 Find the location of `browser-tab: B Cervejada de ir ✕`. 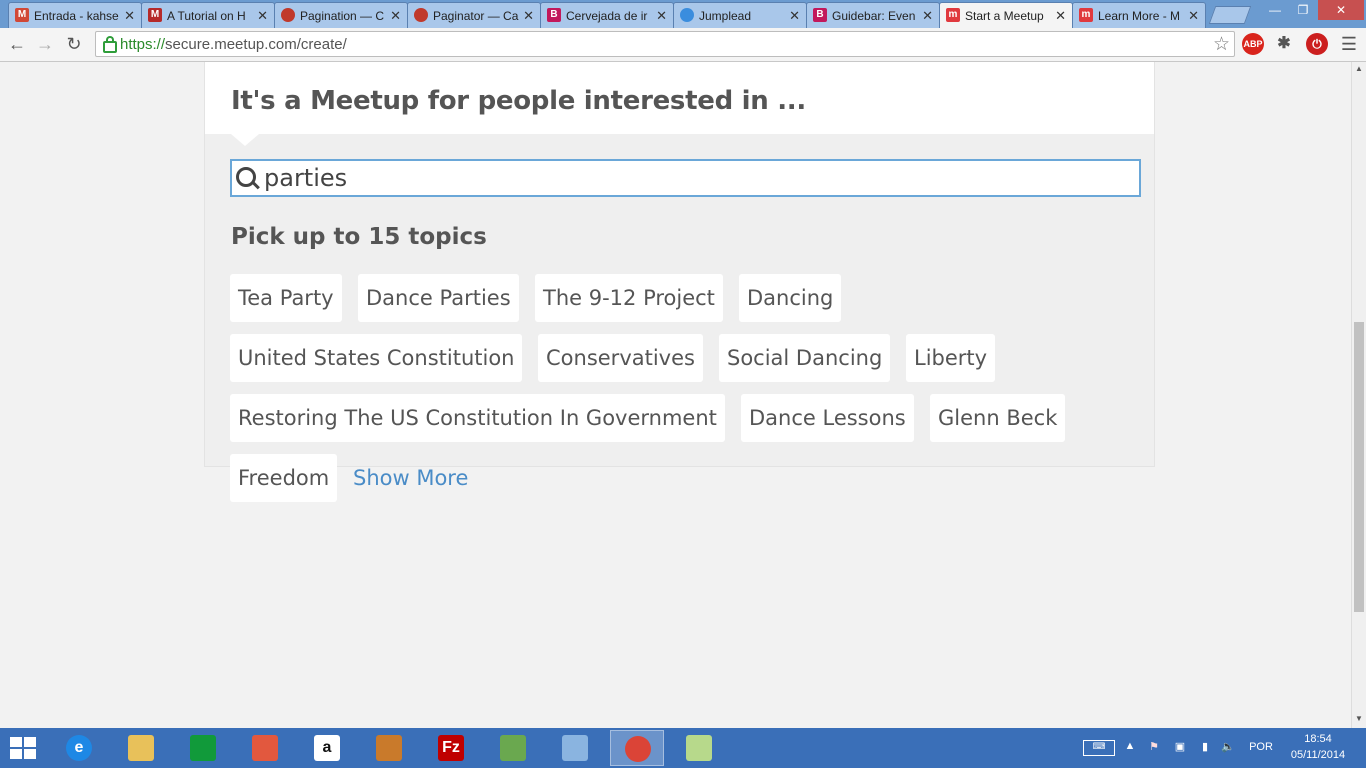

browser-tab: B Cervejada de ir ✕ is located at coordinates (607, 15).